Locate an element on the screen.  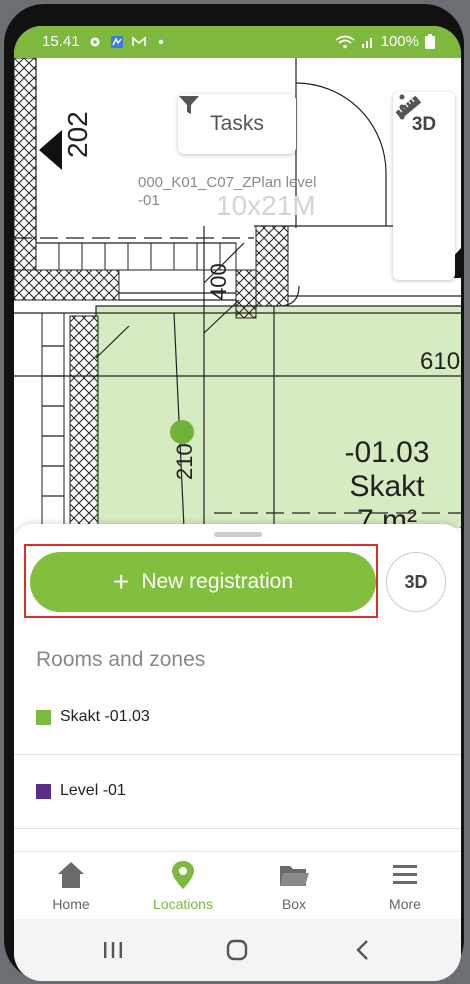
section-marker-left is located at coordinates (50, 150).